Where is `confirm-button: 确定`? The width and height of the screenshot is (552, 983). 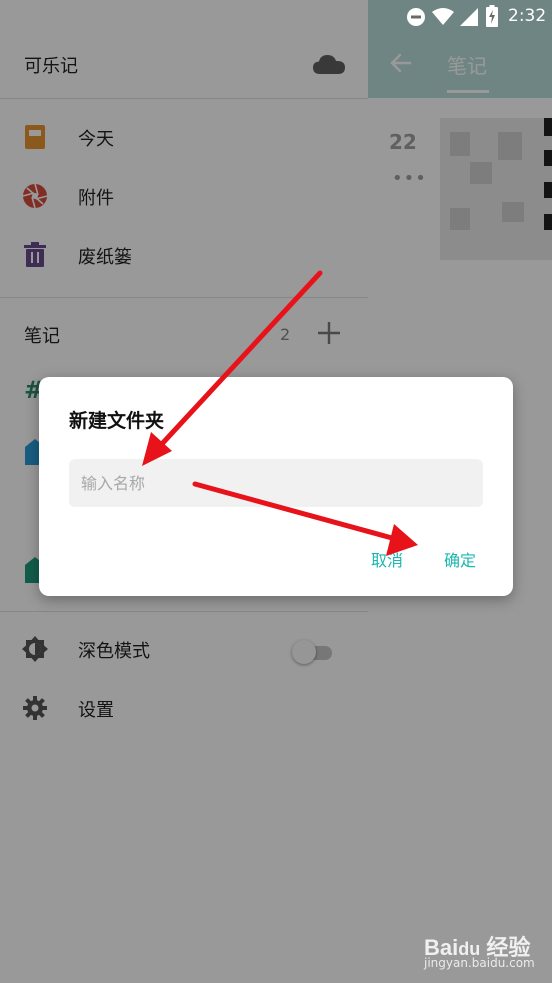 confirm-button: 确定 is located at coordinates (460, 559).